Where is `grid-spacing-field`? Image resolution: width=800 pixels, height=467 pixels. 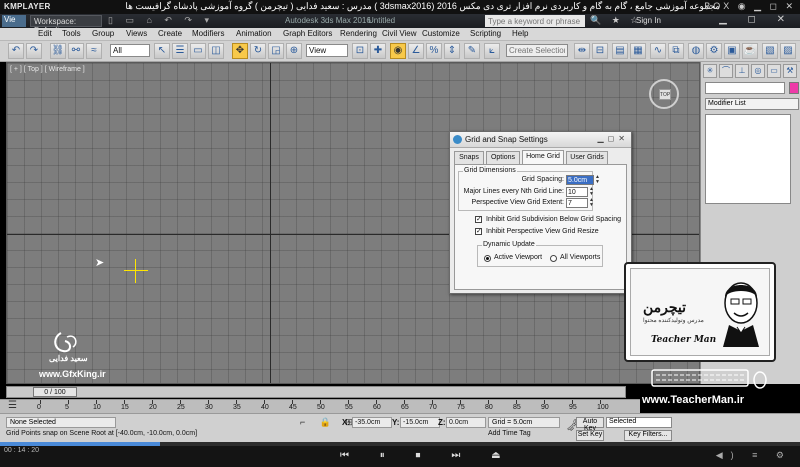
grid-spacing-field is located at coordinates (580, 180).